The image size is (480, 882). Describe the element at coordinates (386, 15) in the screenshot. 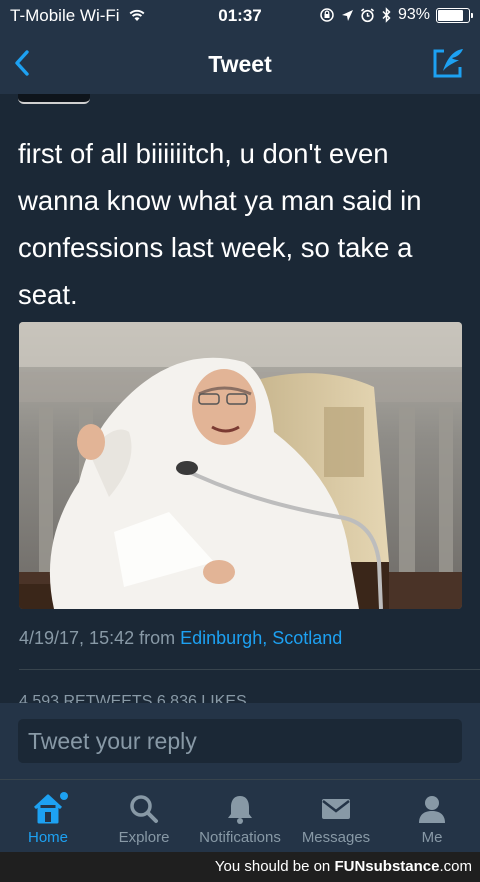

I see `bluetooth-icon` at that location.